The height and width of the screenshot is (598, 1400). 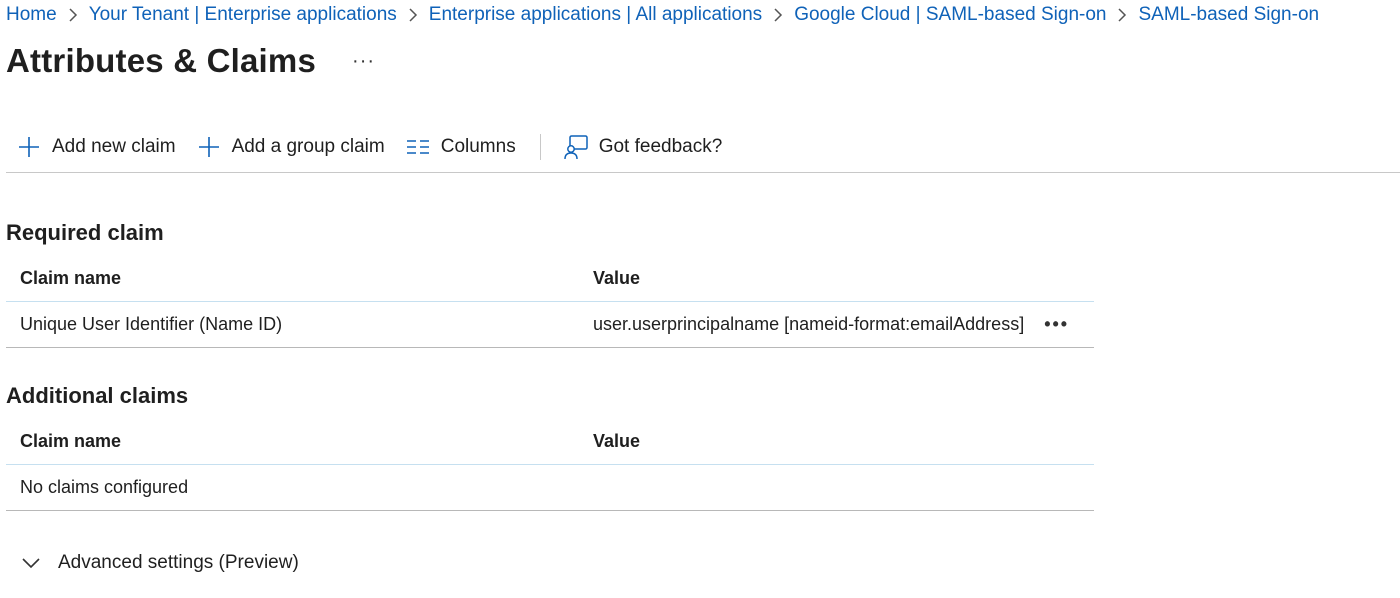 I want to click on breadcrumb-home: Home, so click(x=31, y=15).